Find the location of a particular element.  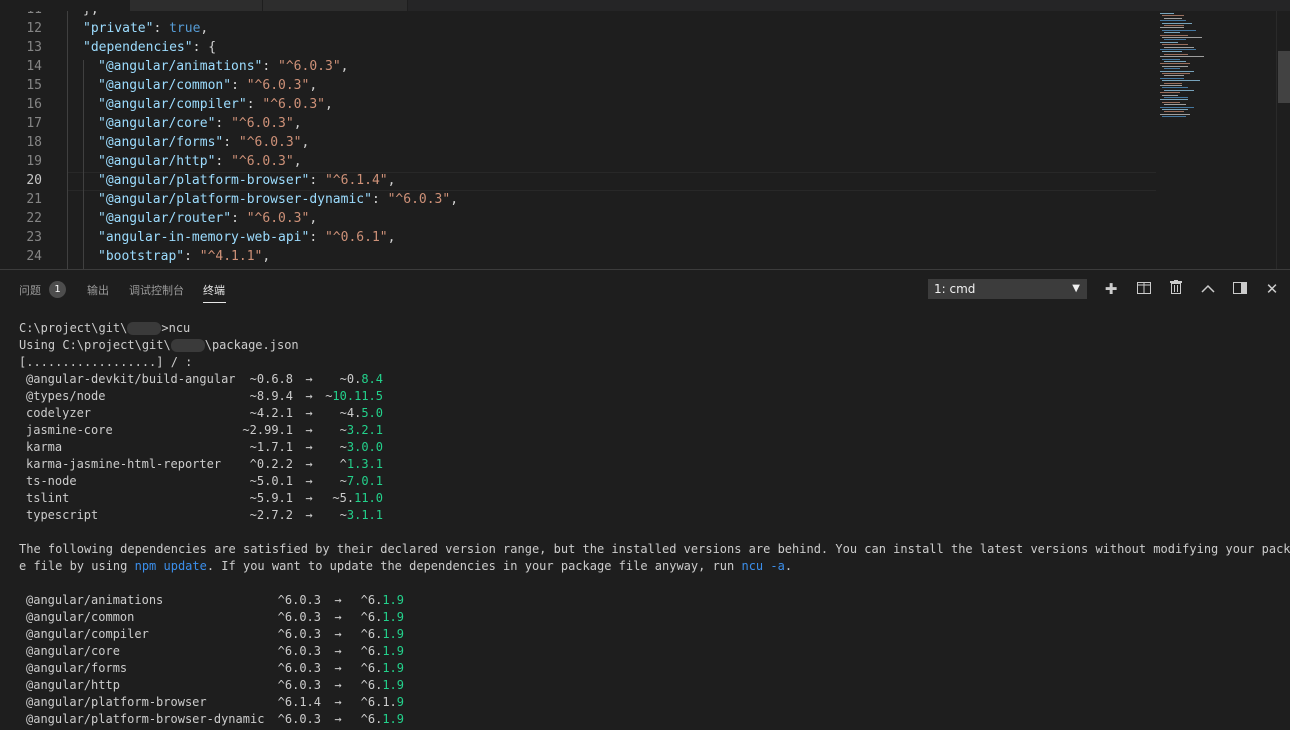

code-token: "@angular/platform-browser" is located at coordinates (204, 180).